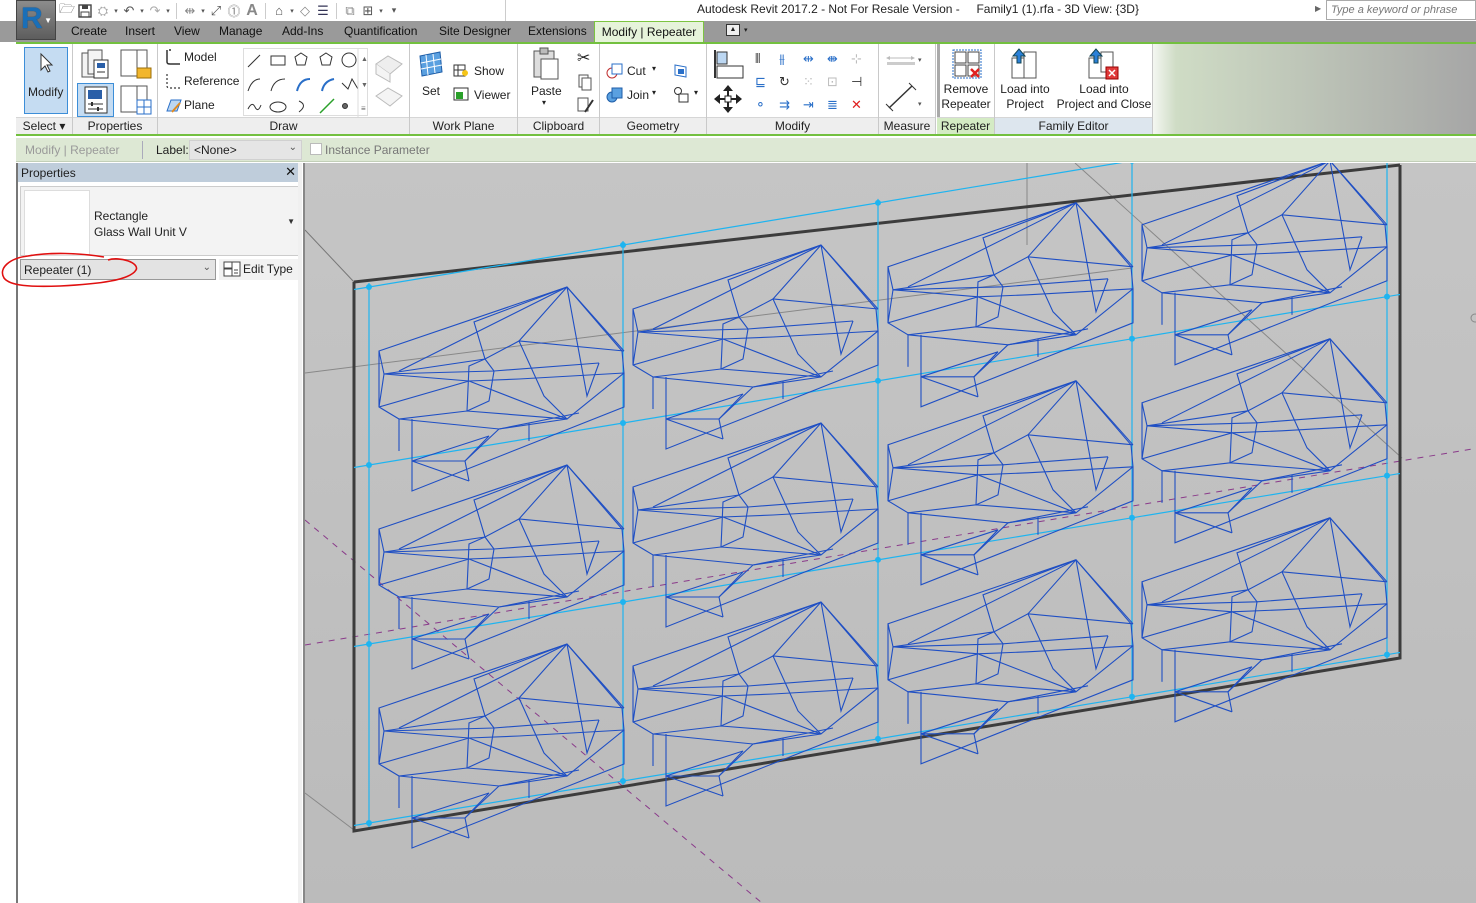 This screenshot has height=903, width=1476. What do you see at coordinates (259, 269) in the screenshot?
I see `edit-type-button: Edit Type` at bounding box center [259, 269].